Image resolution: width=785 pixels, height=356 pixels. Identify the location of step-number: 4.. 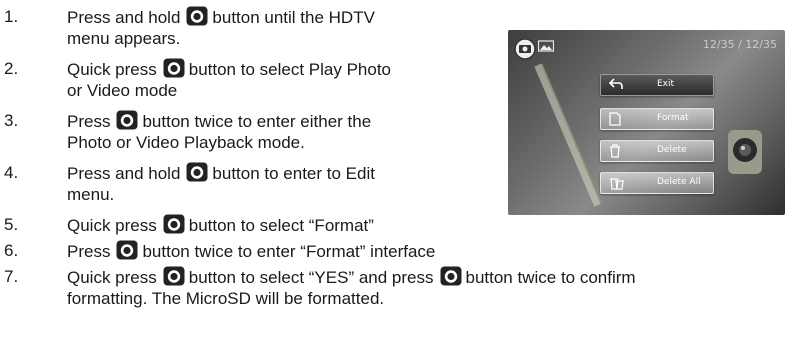
(11, 172).